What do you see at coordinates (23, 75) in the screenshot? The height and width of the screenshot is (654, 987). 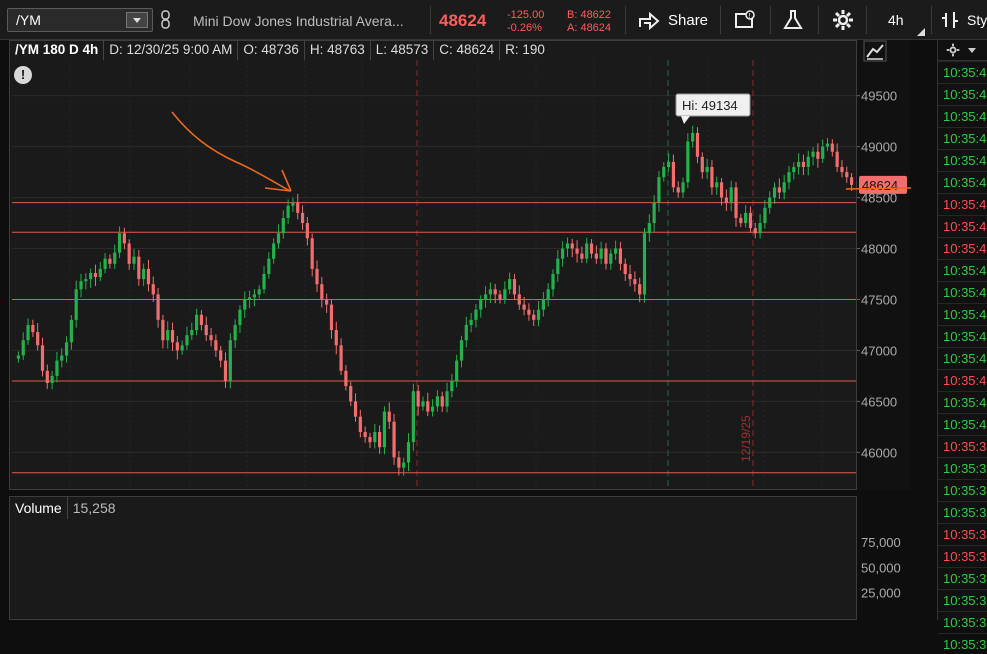 I see `warning-icon: !` at bounding box center [23, 75].